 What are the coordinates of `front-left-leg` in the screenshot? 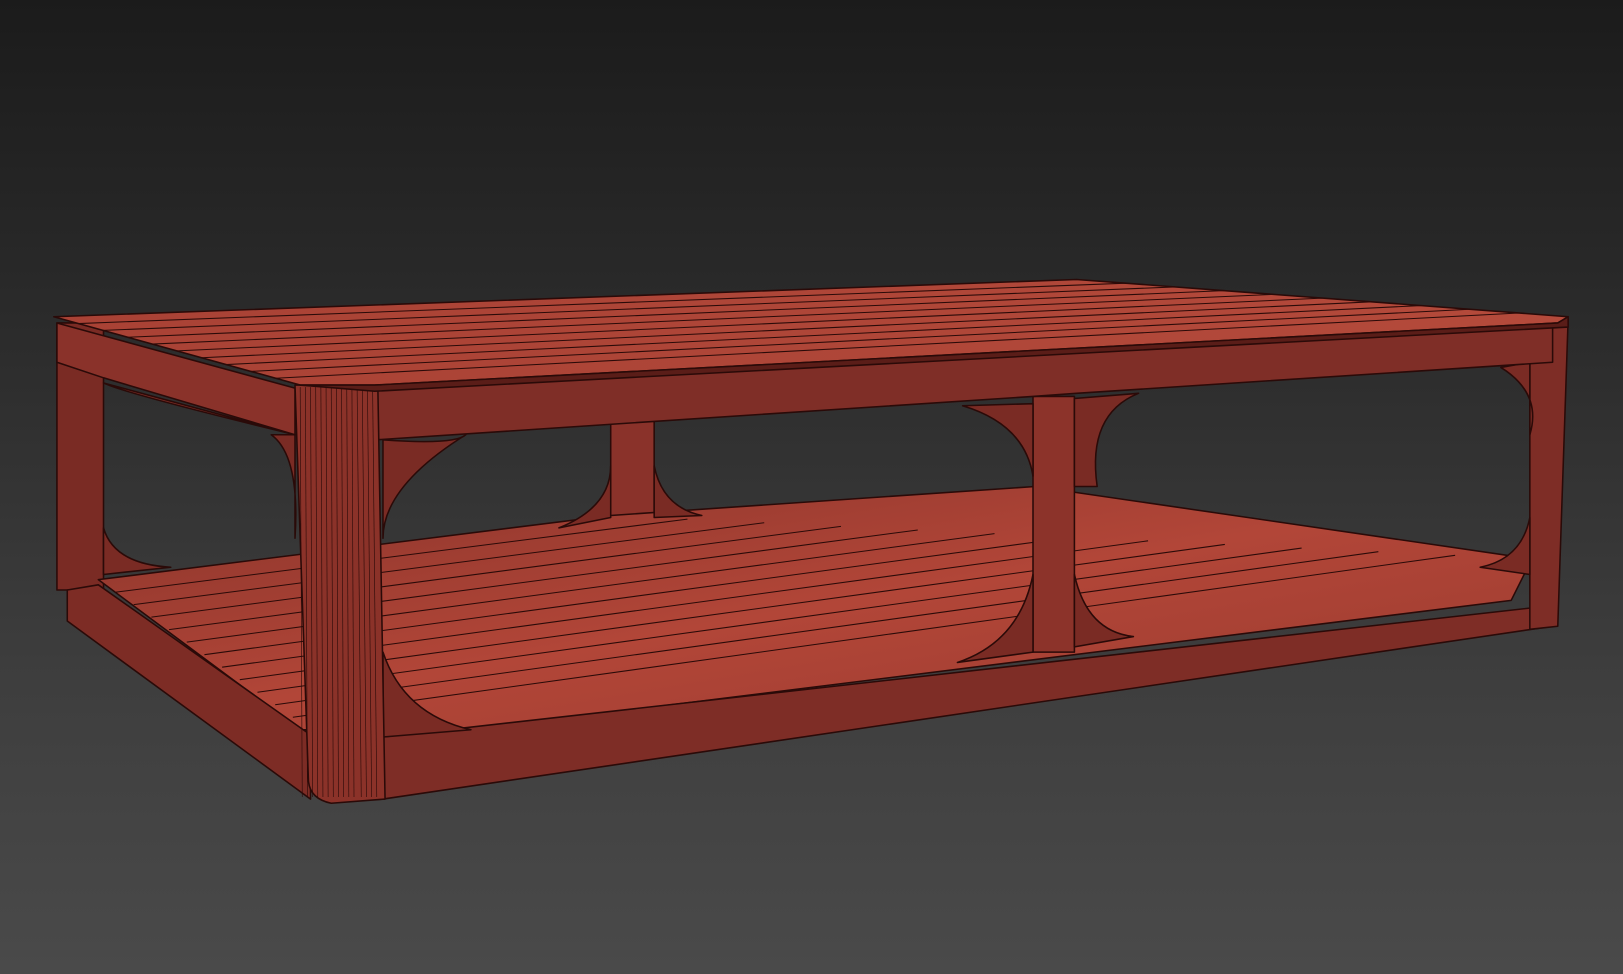 It's located at (340, 594).